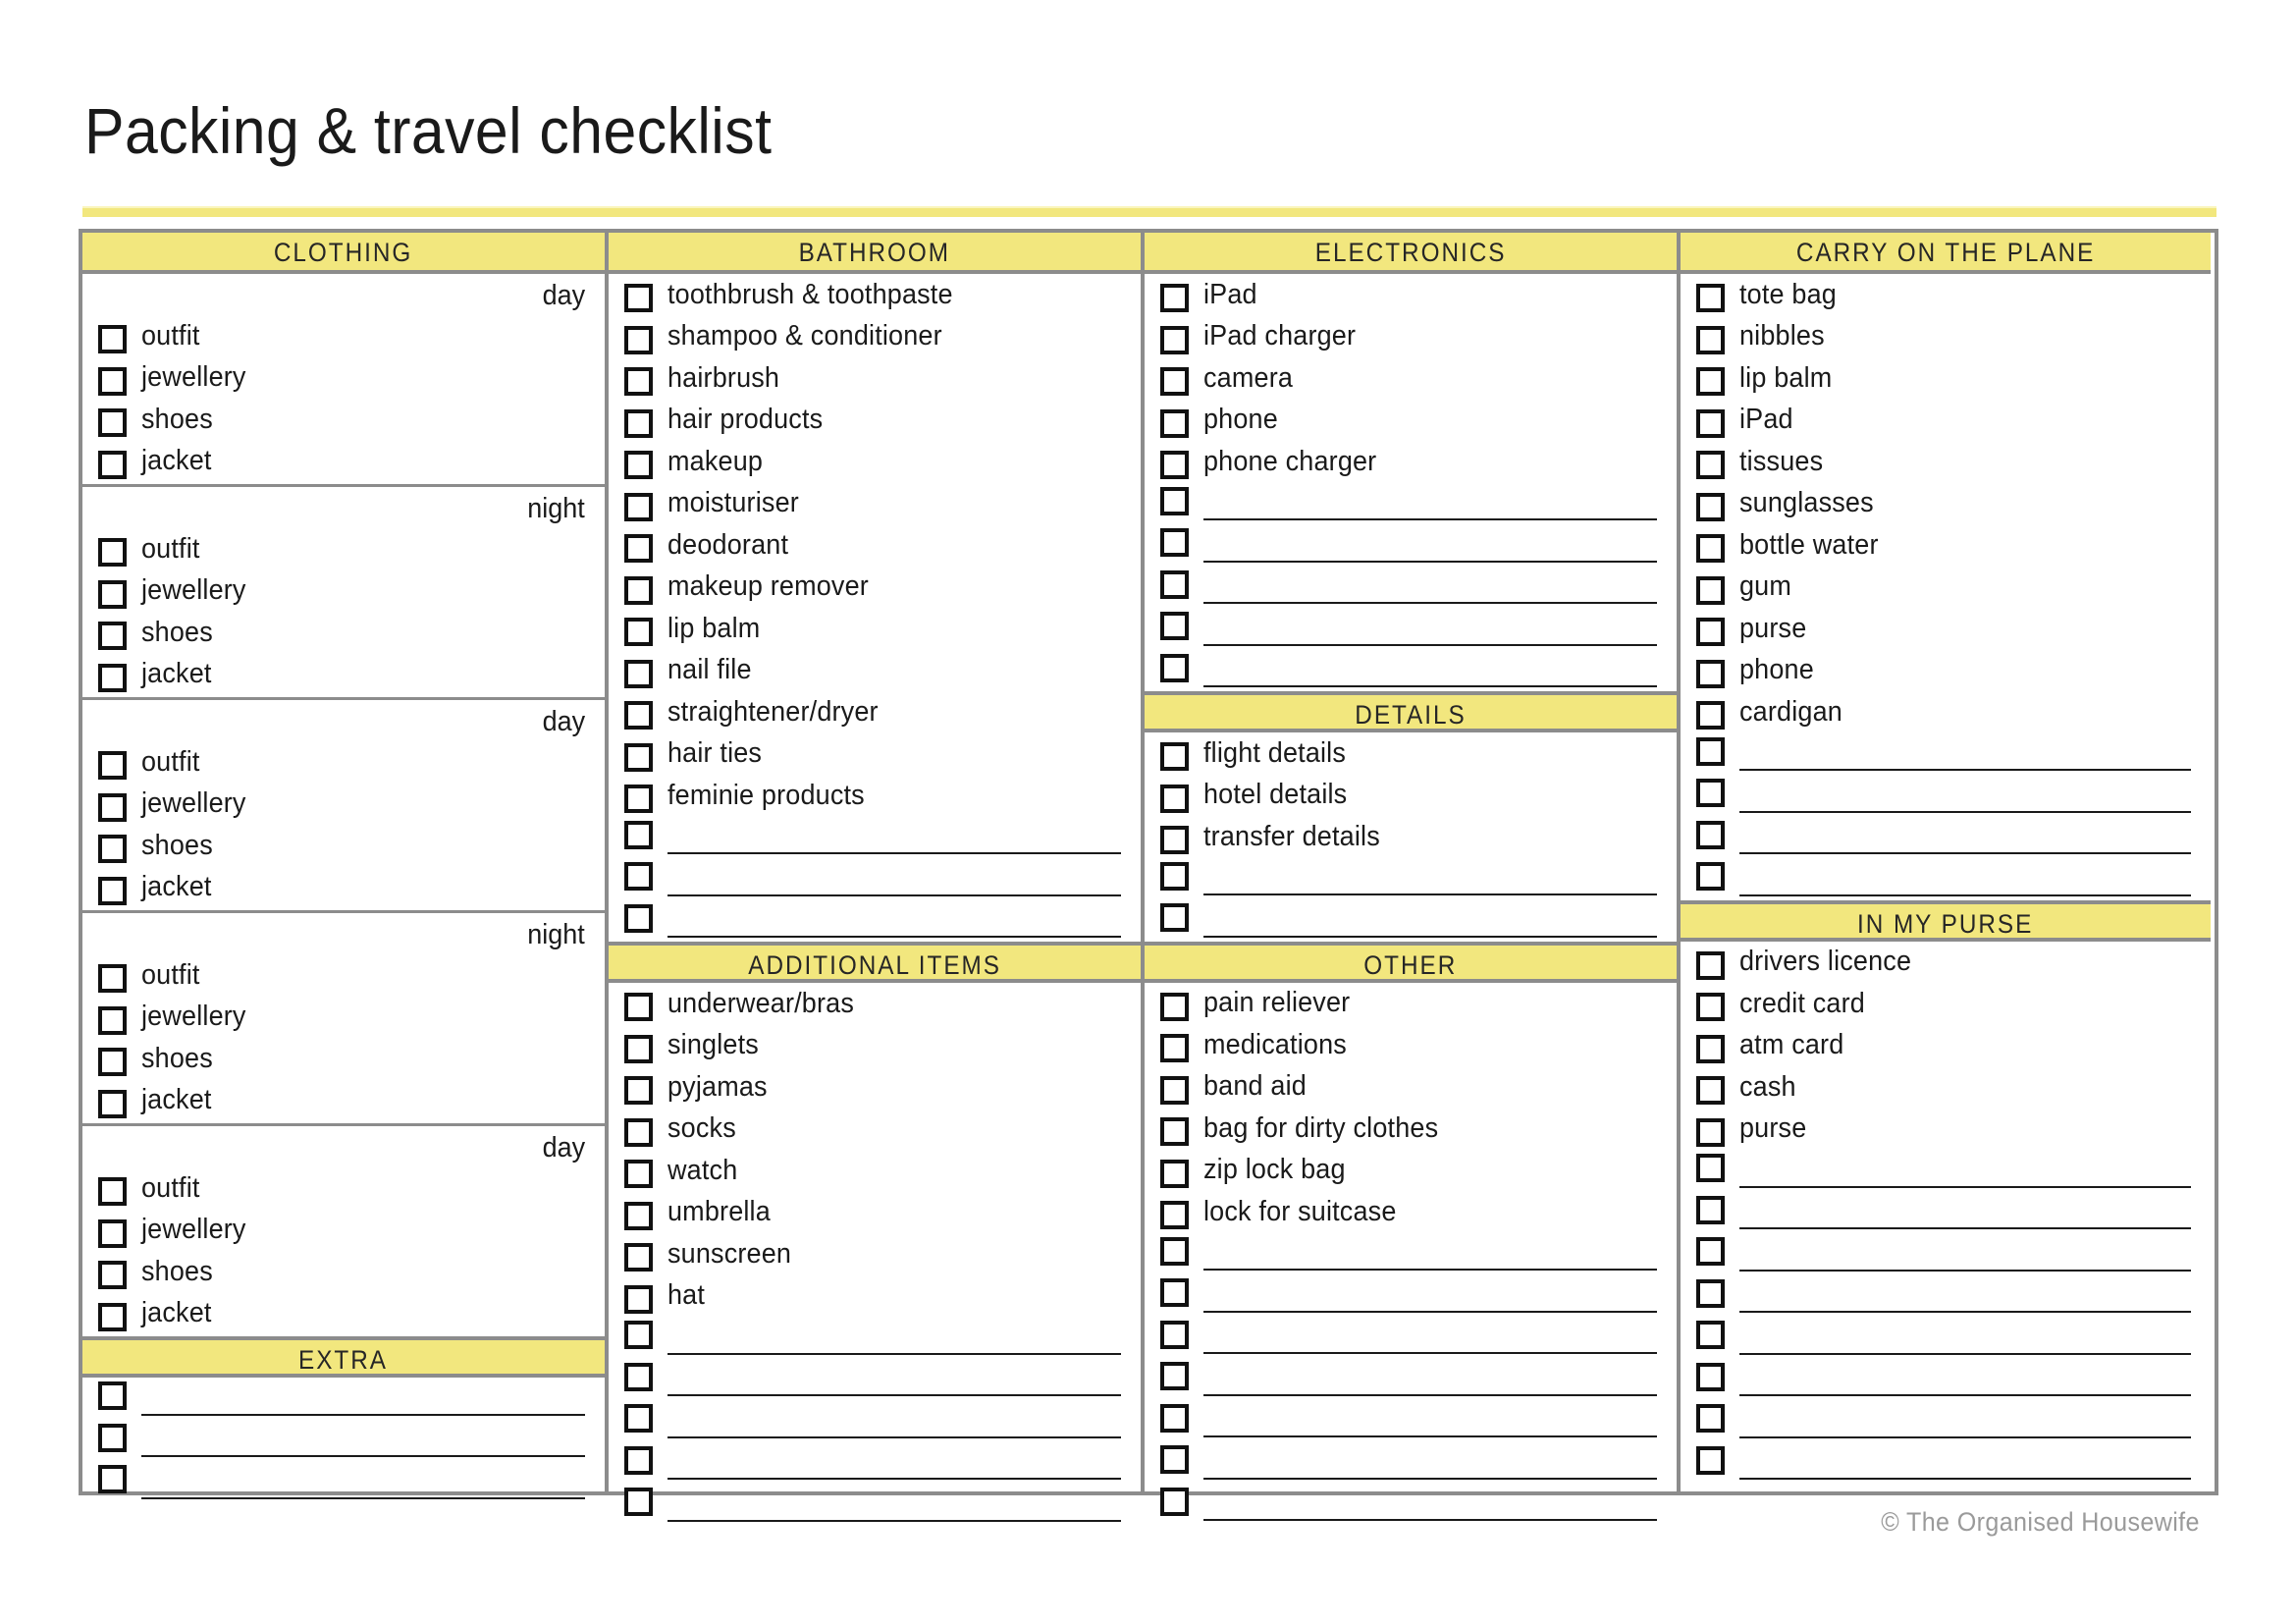  I want to click on checklist-item: bottle water, so click(1946, 545).